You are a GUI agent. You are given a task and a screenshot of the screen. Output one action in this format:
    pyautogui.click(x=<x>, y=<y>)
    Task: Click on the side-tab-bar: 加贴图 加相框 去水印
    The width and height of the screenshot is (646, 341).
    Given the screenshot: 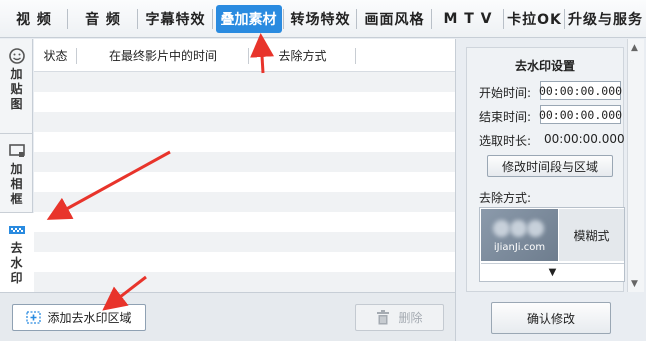 What is the action you would take?
    pyautogui.click(x=17, y=165)
    